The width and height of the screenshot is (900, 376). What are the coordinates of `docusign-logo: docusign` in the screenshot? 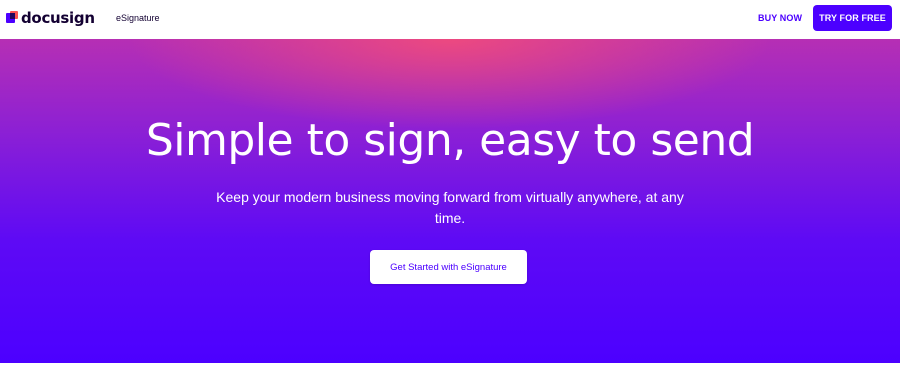 It's located at (50, 18).